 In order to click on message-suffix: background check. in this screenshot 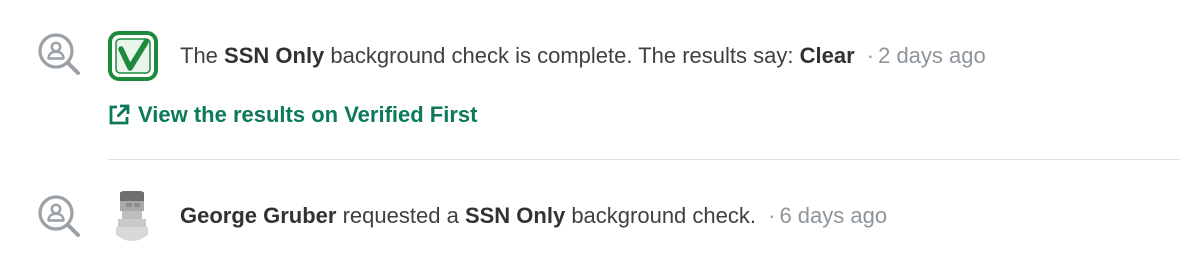, I will do `click(663, 215)`.